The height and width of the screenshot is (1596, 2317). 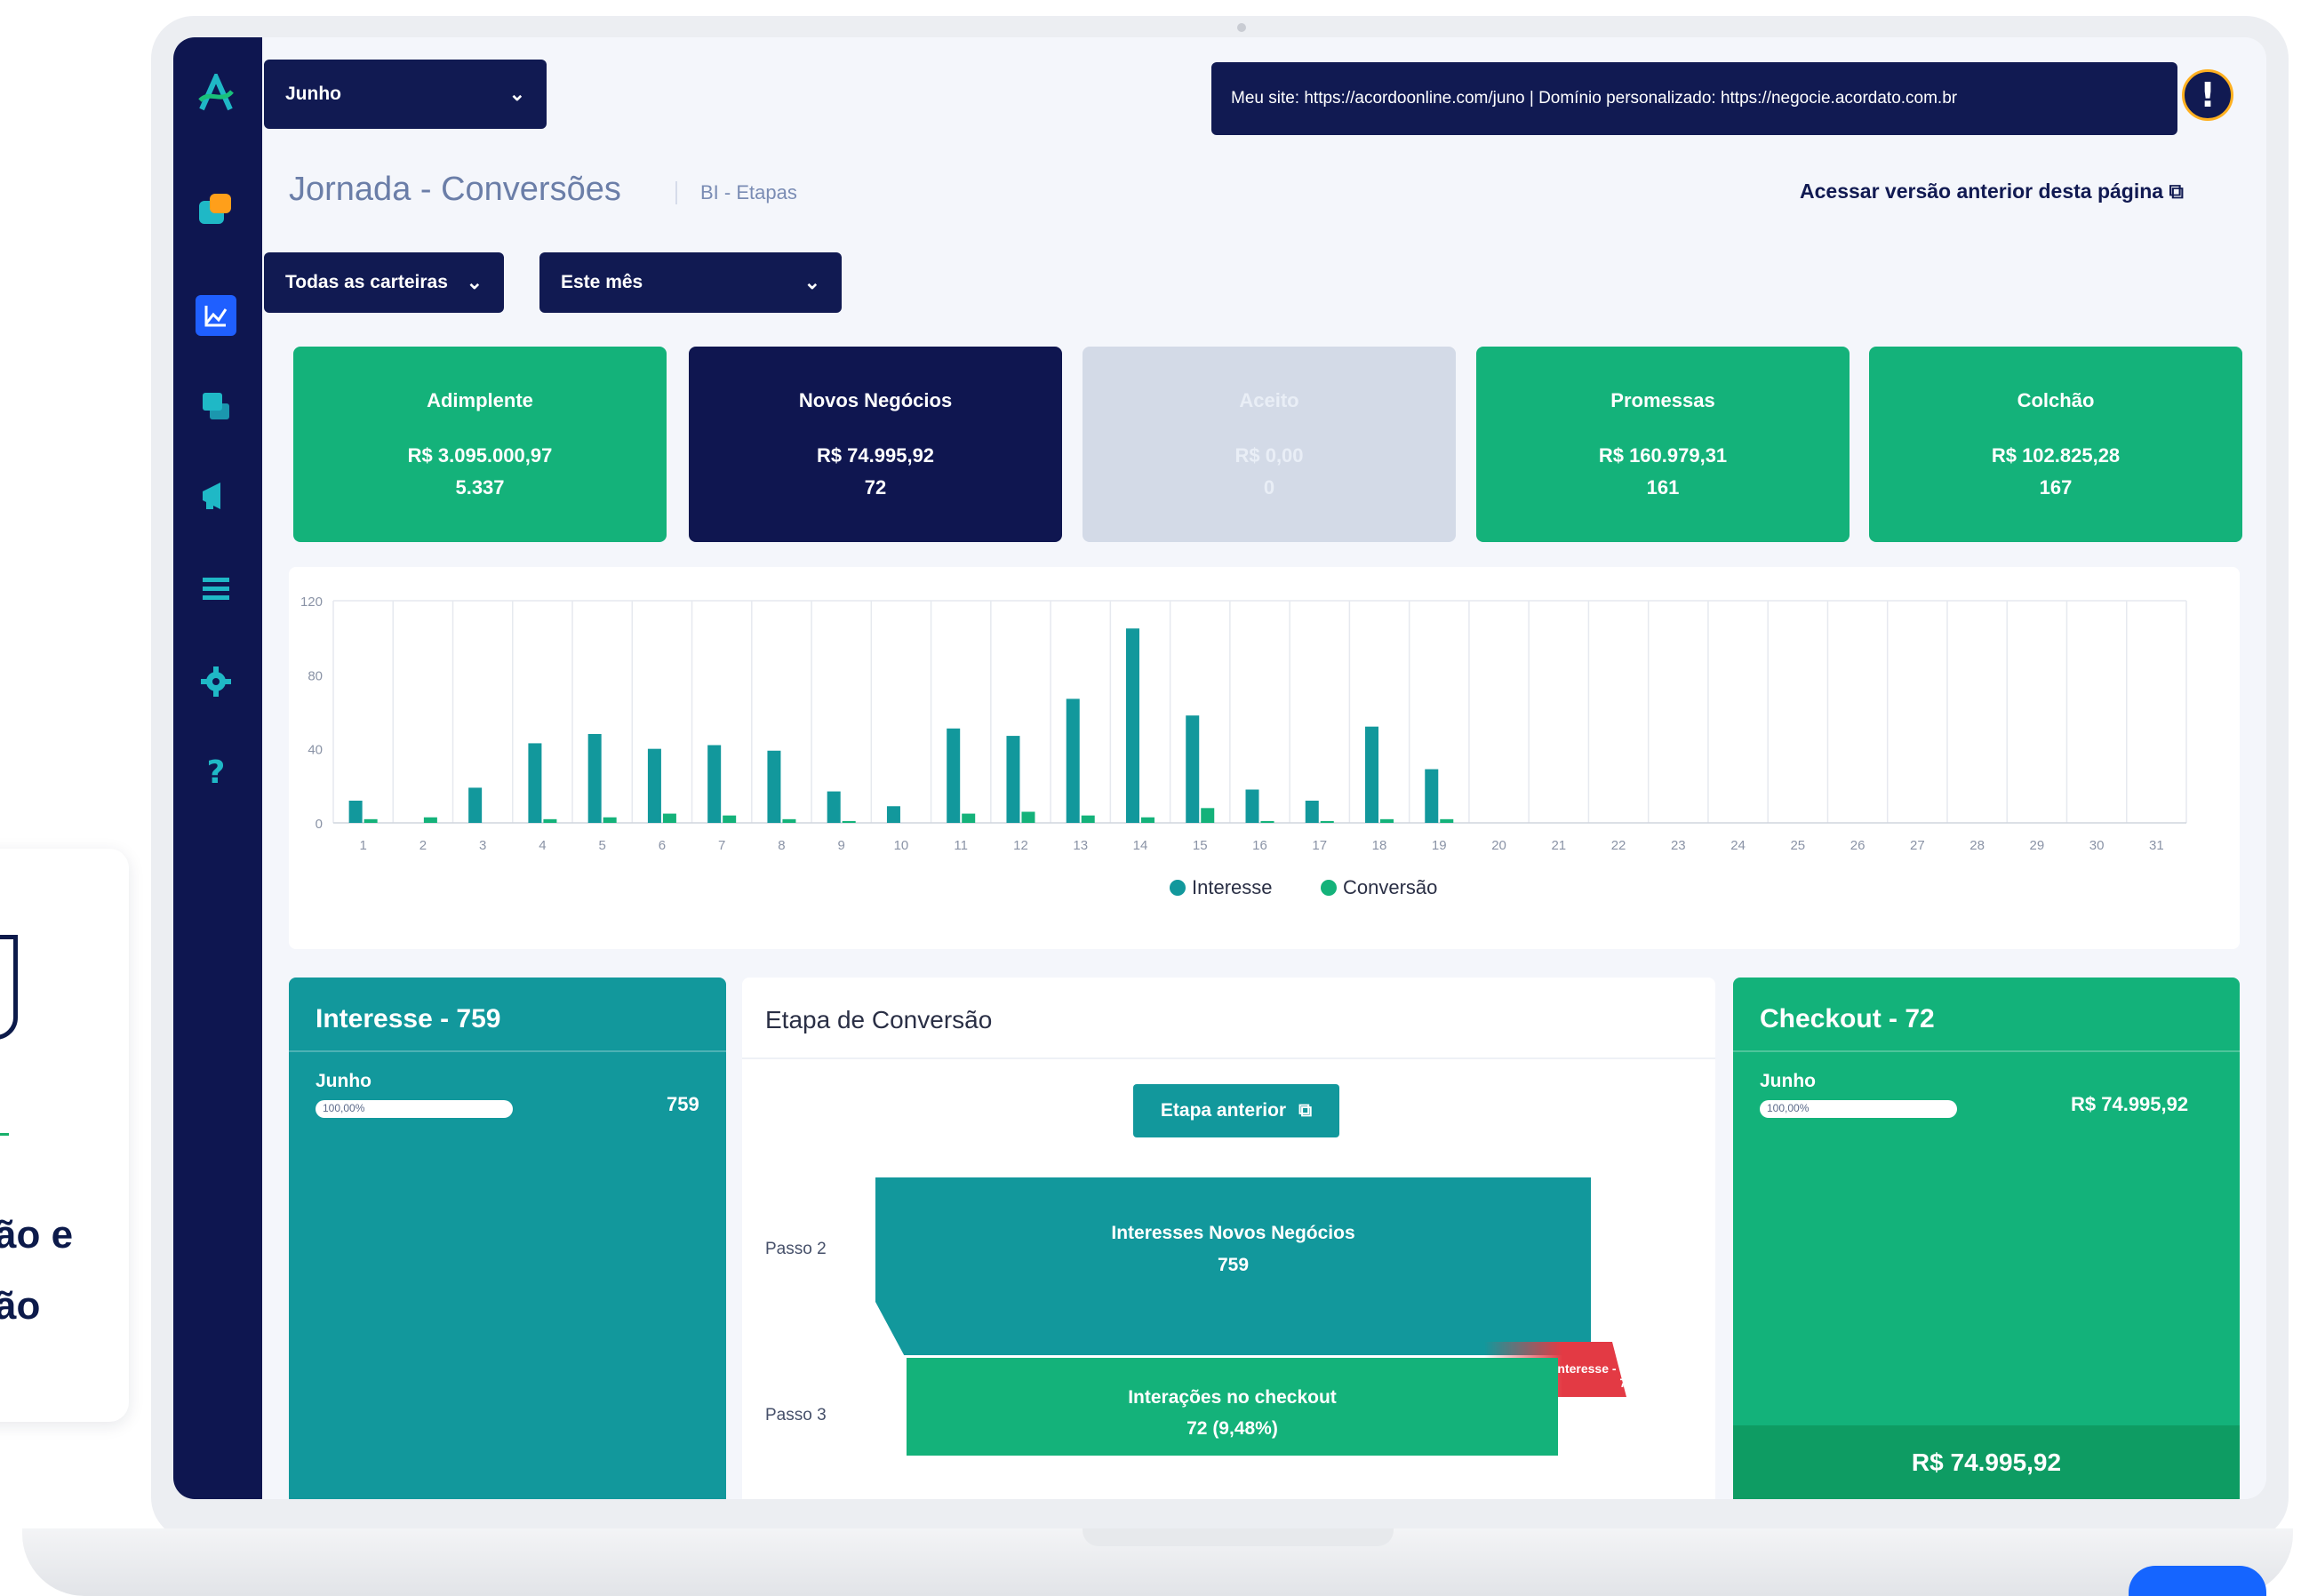 What do you see at coordinates (2198, 1581) in the screenshot?
I see `chat-button` at bounding box center [2198, 1581].